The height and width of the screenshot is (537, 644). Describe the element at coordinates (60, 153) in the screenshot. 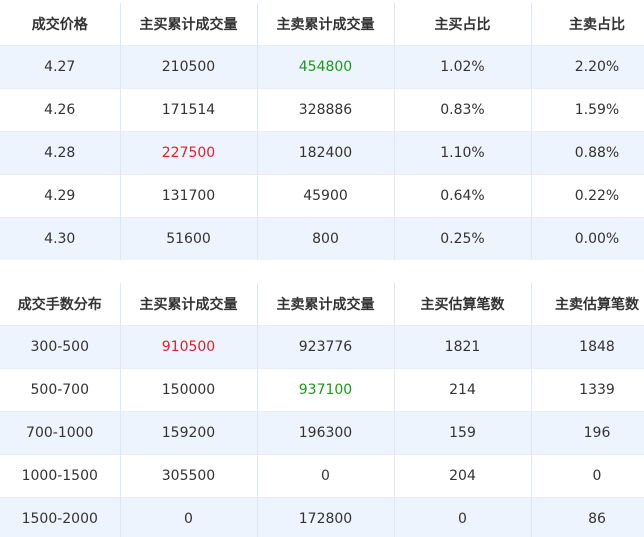

I see `cell-price: 4.28` at that location.